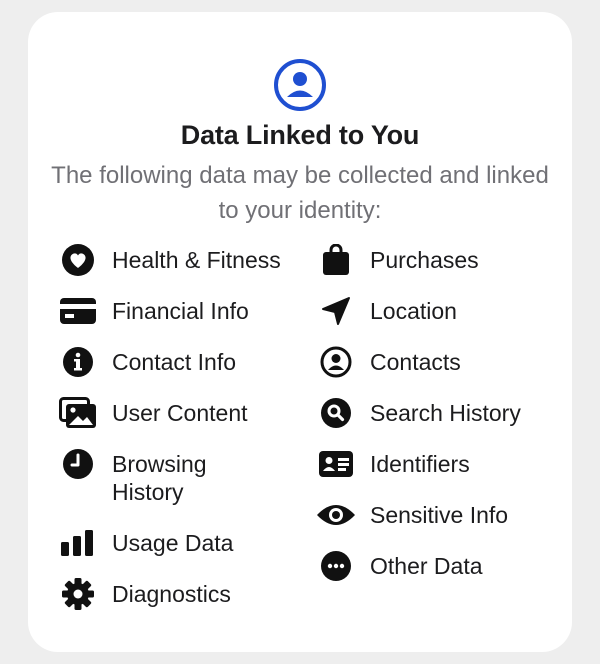 This screenshot has height=664, width=600. I want to click on credit-card-icon, so click(78, 311).